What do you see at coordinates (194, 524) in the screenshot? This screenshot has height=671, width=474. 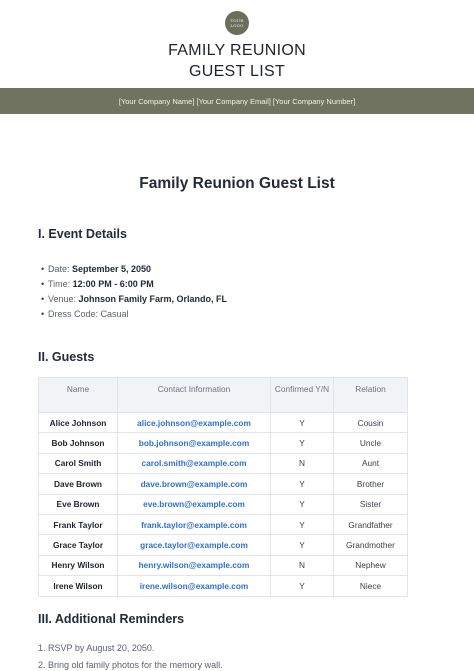 I see `guest-email-link: frank.taylor@example.com` at bounding box center [194, 524].